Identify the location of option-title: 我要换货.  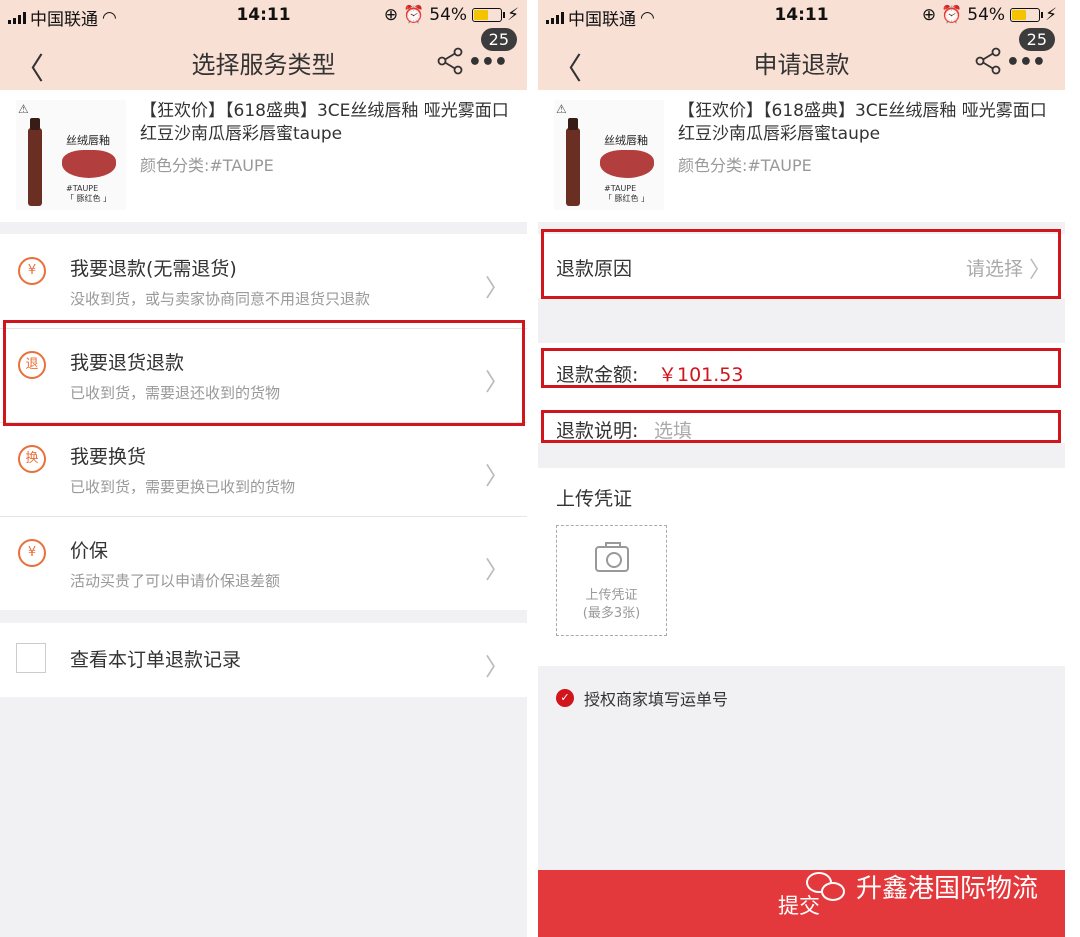
(108, 457).